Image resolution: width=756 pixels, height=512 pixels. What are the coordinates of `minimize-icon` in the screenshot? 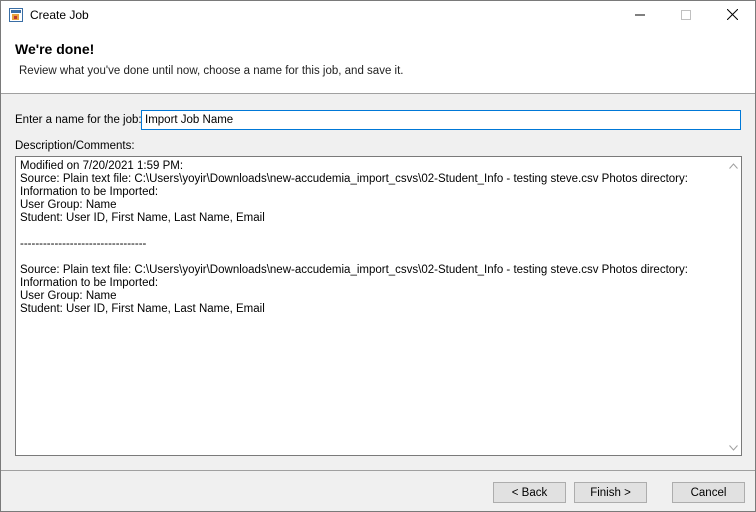 It's located at (640, 16).